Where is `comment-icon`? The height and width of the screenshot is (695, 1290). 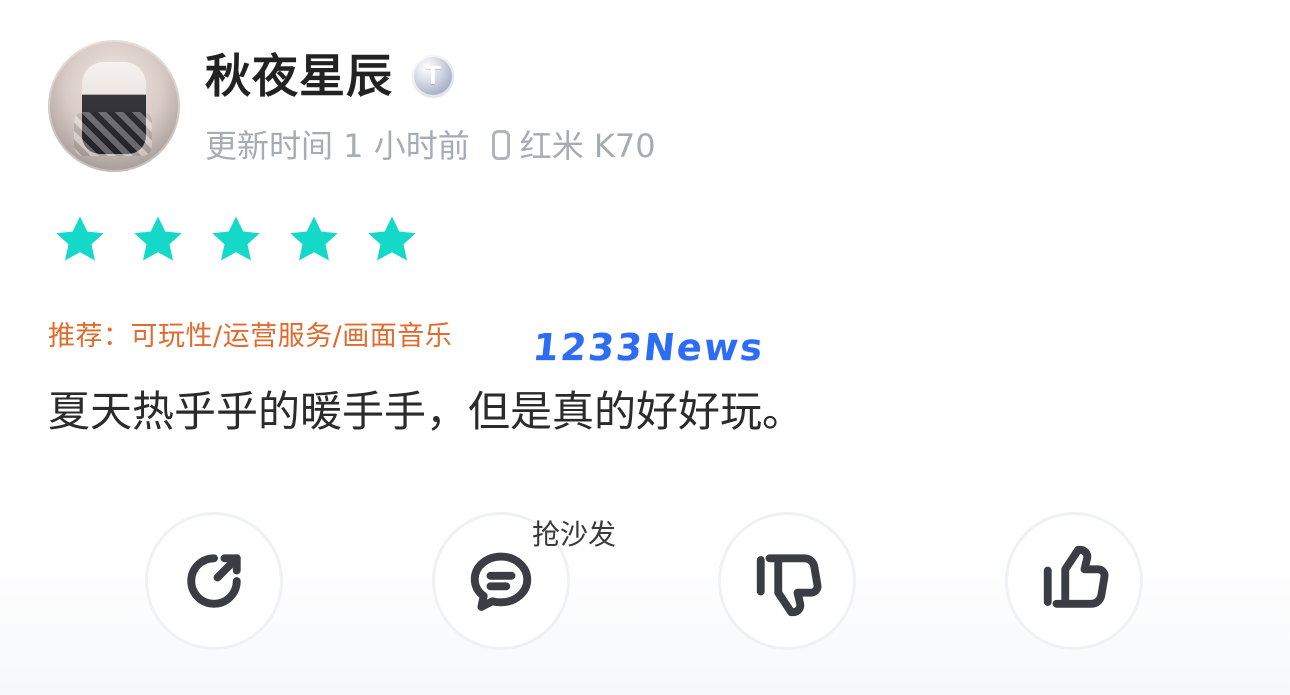 comment-icon is located at coordinates (501, 581).